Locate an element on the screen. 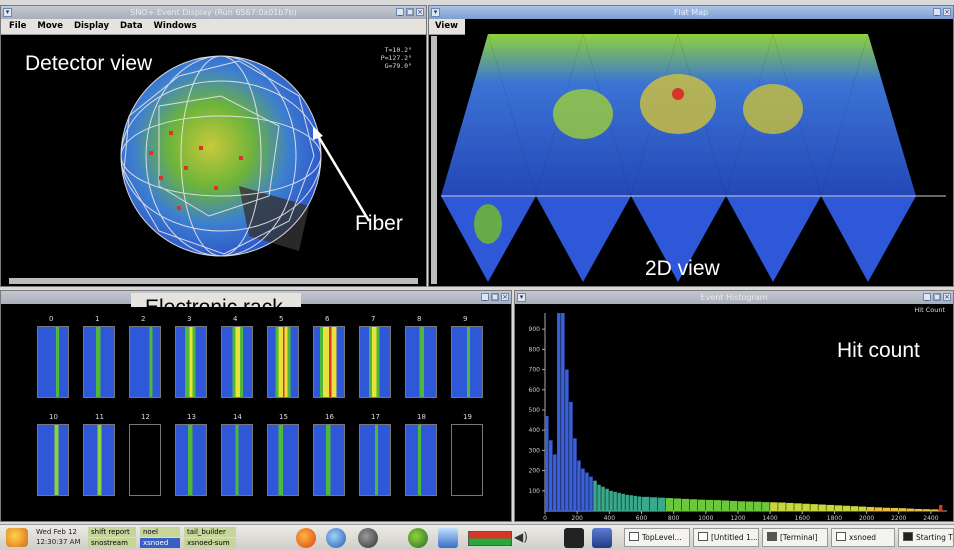 This screenshot has height=550, width=954. chip-snostream: snostream is located at coordinates (112, 543).